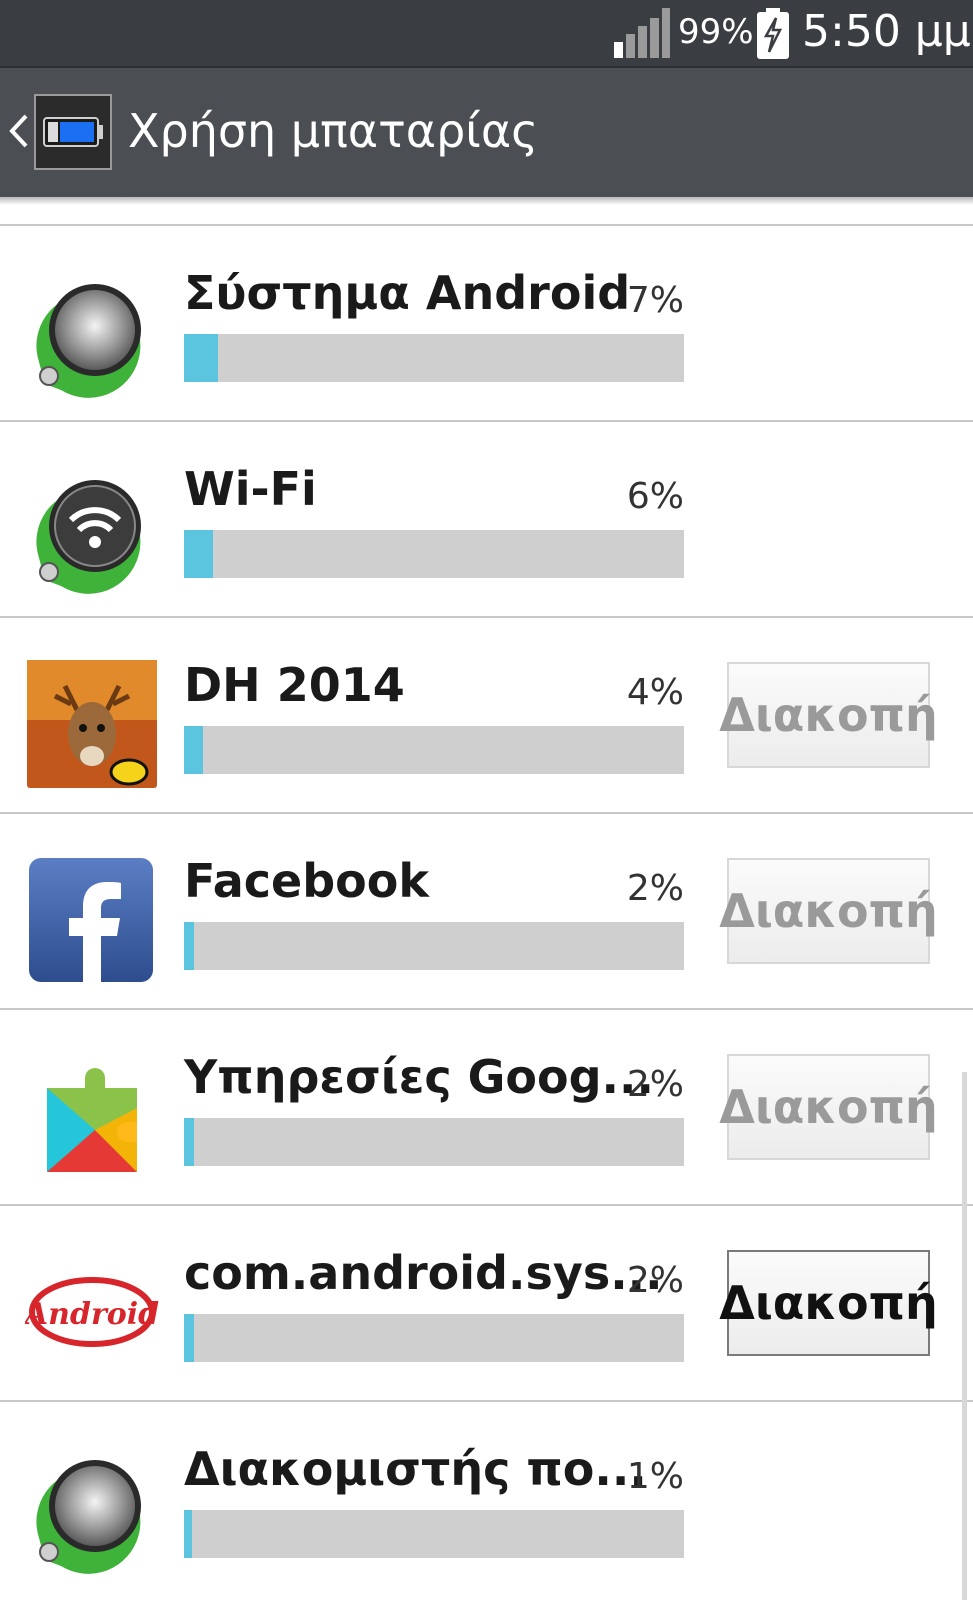  Describe the element at coordinates (642, 33) in the screenshot. I see `signal-bars-icon` at that location.